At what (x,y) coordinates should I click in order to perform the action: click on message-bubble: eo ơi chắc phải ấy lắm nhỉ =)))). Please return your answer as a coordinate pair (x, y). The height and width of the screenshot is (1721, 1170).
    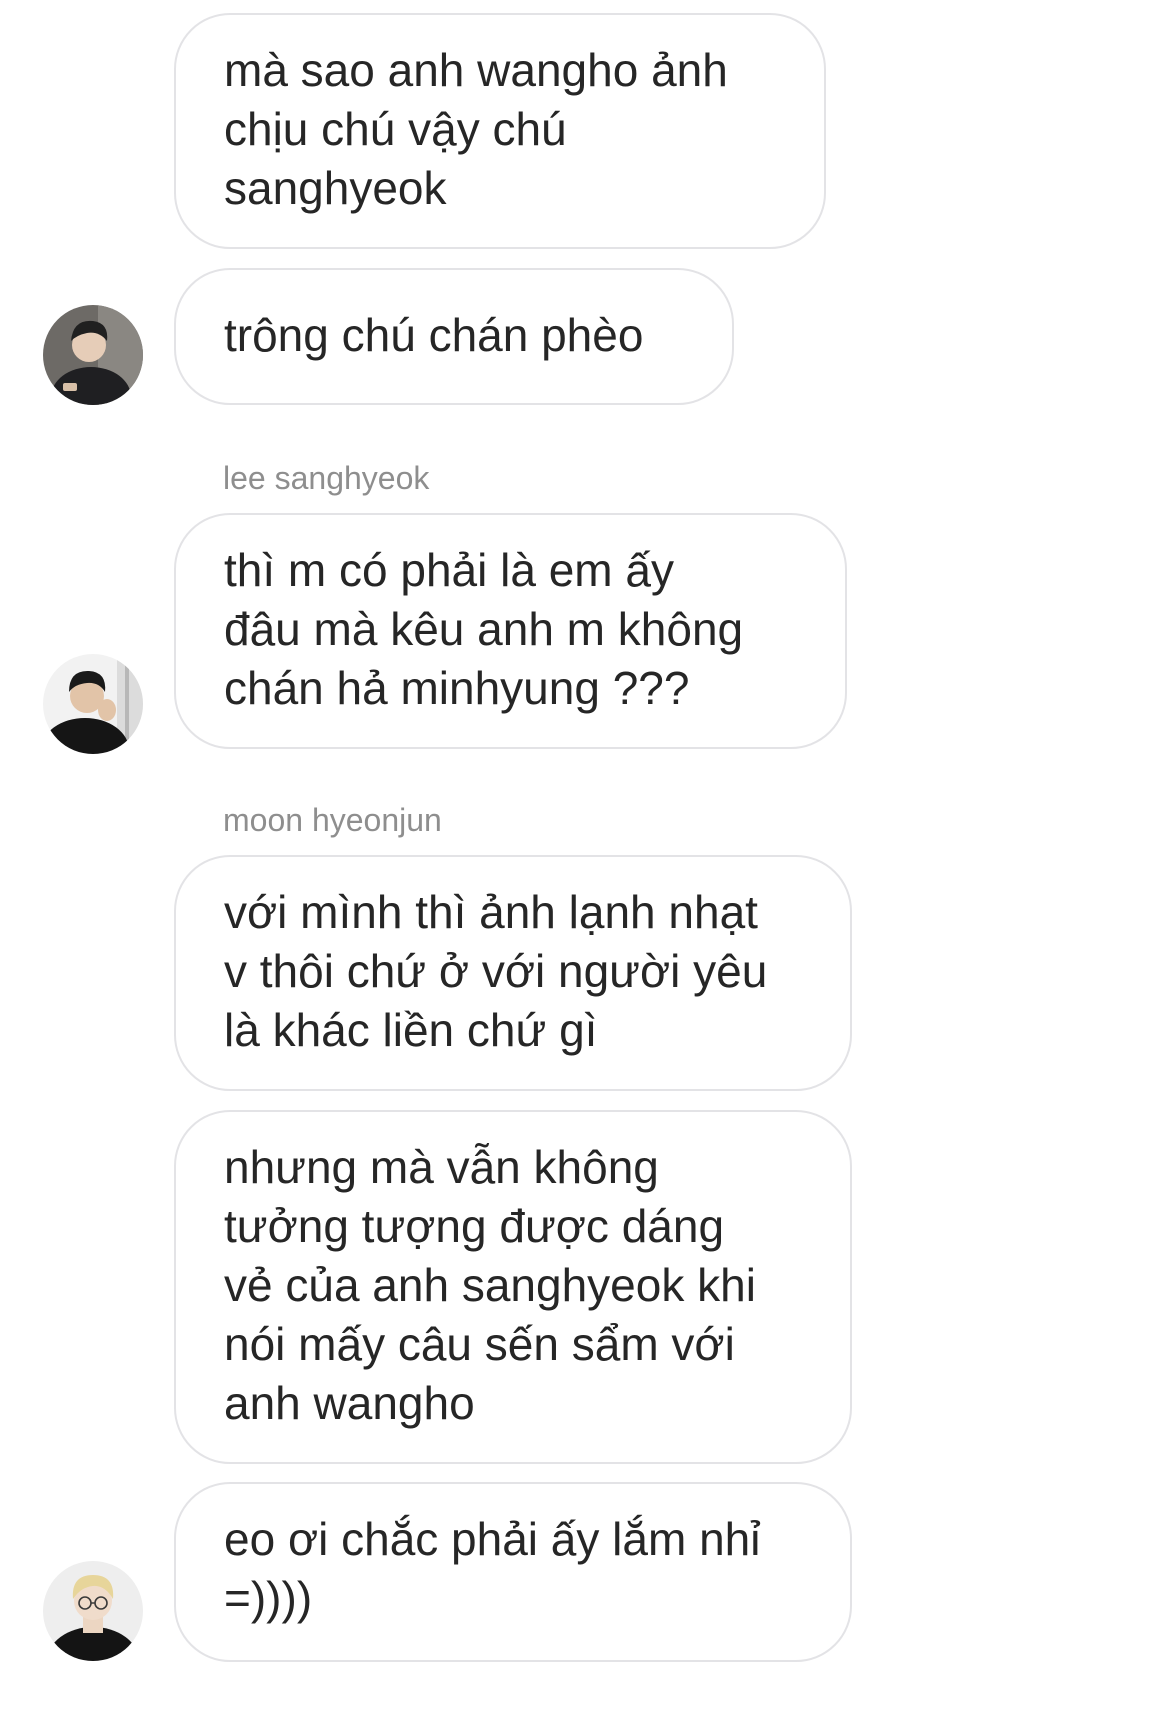
    Looking at the image, I should click on (513, 1572).